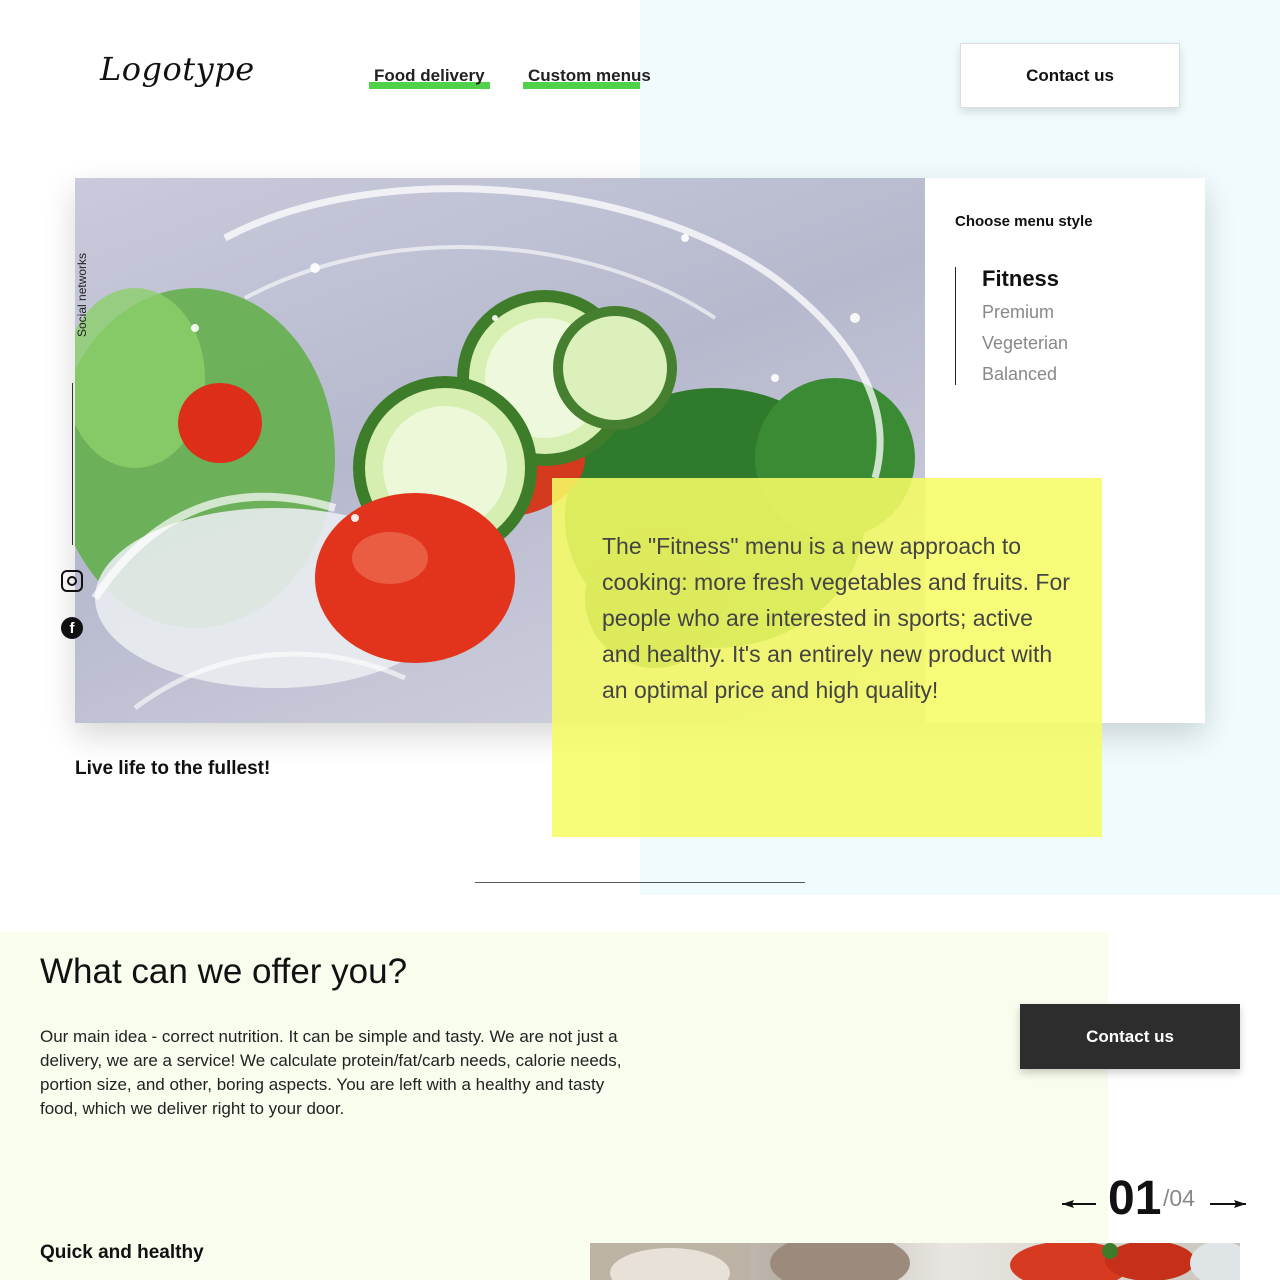  Describe the element at coordinates (1025, 343) in the screenshot. I see `menu-option-vegeterian: Vegeterian` at that location.